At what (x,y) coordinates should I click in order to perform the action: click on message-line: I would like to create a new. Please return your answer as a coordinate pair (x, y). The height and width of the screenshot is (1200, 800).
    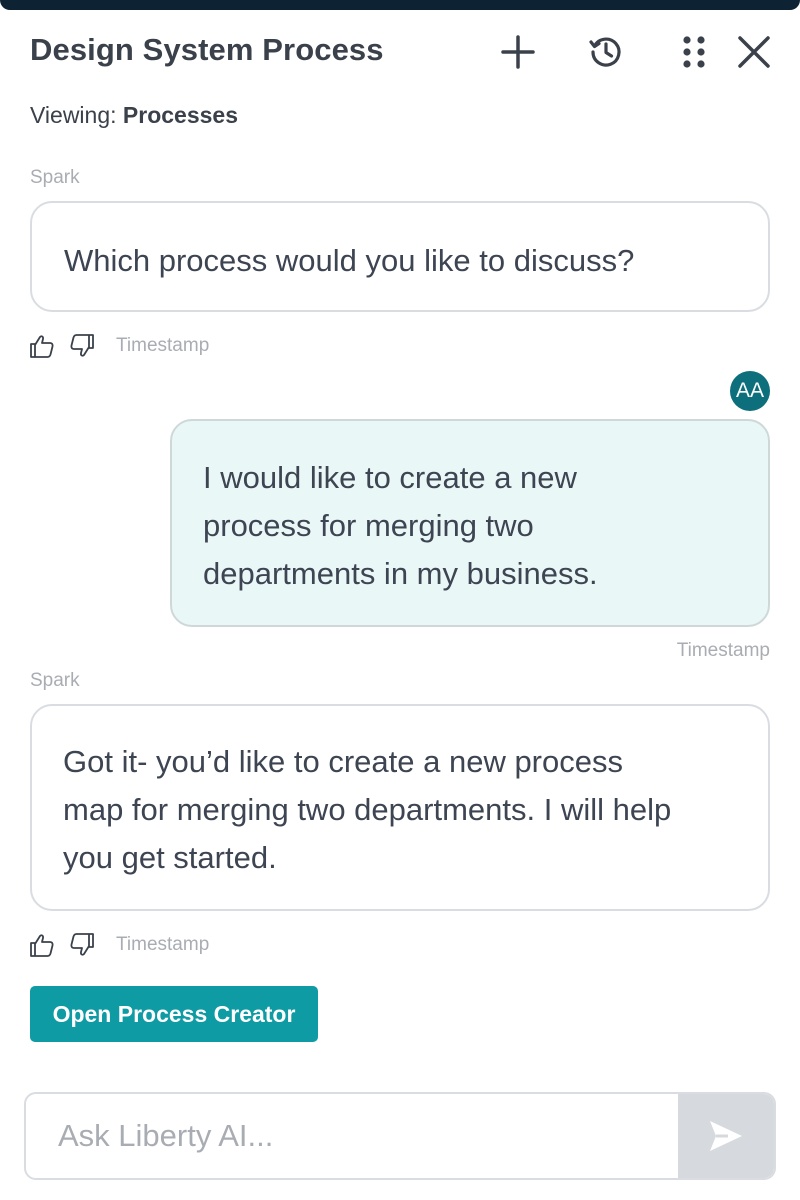
    Looking at the image, I should click on (390, 477).